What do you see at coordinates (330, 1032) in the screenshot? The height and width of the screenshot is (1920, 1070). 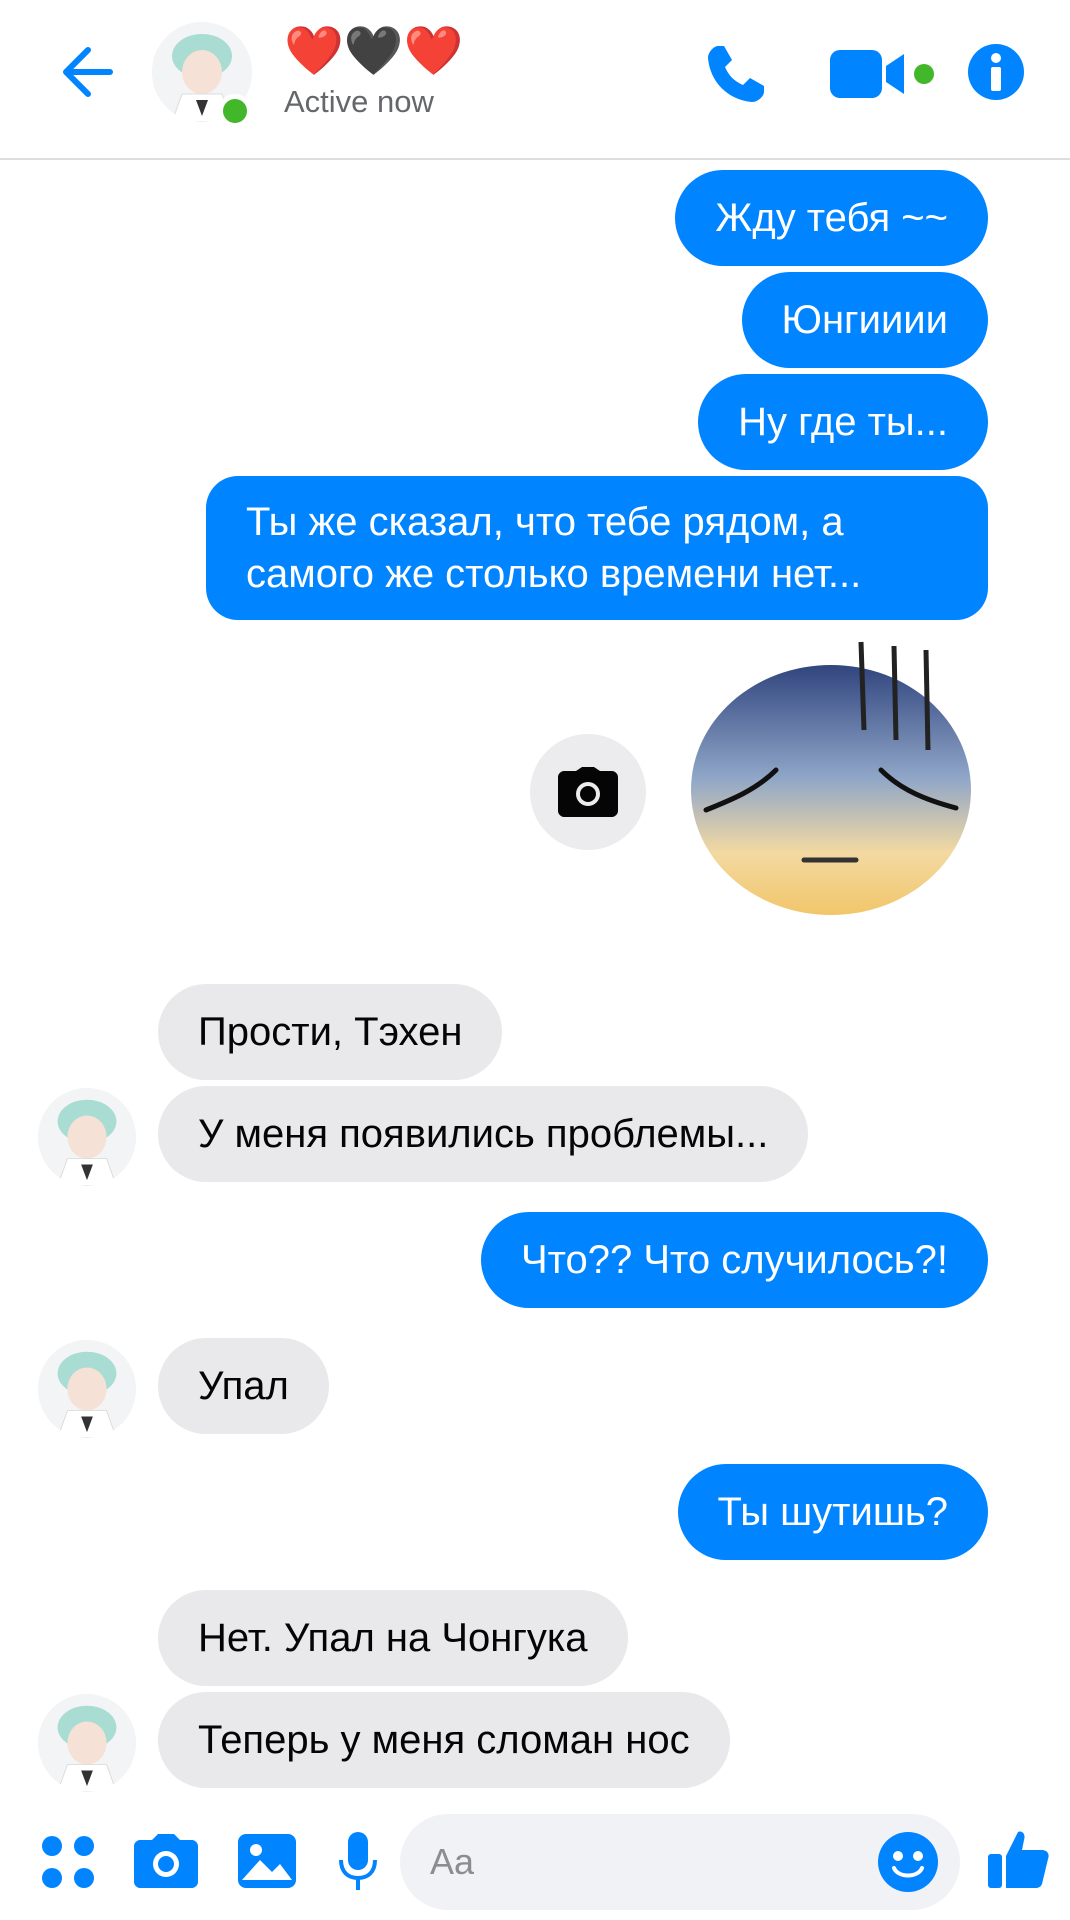 I see `message-bubble-incoming: Прости, Тэхен` at bounding box center [330, 1032].